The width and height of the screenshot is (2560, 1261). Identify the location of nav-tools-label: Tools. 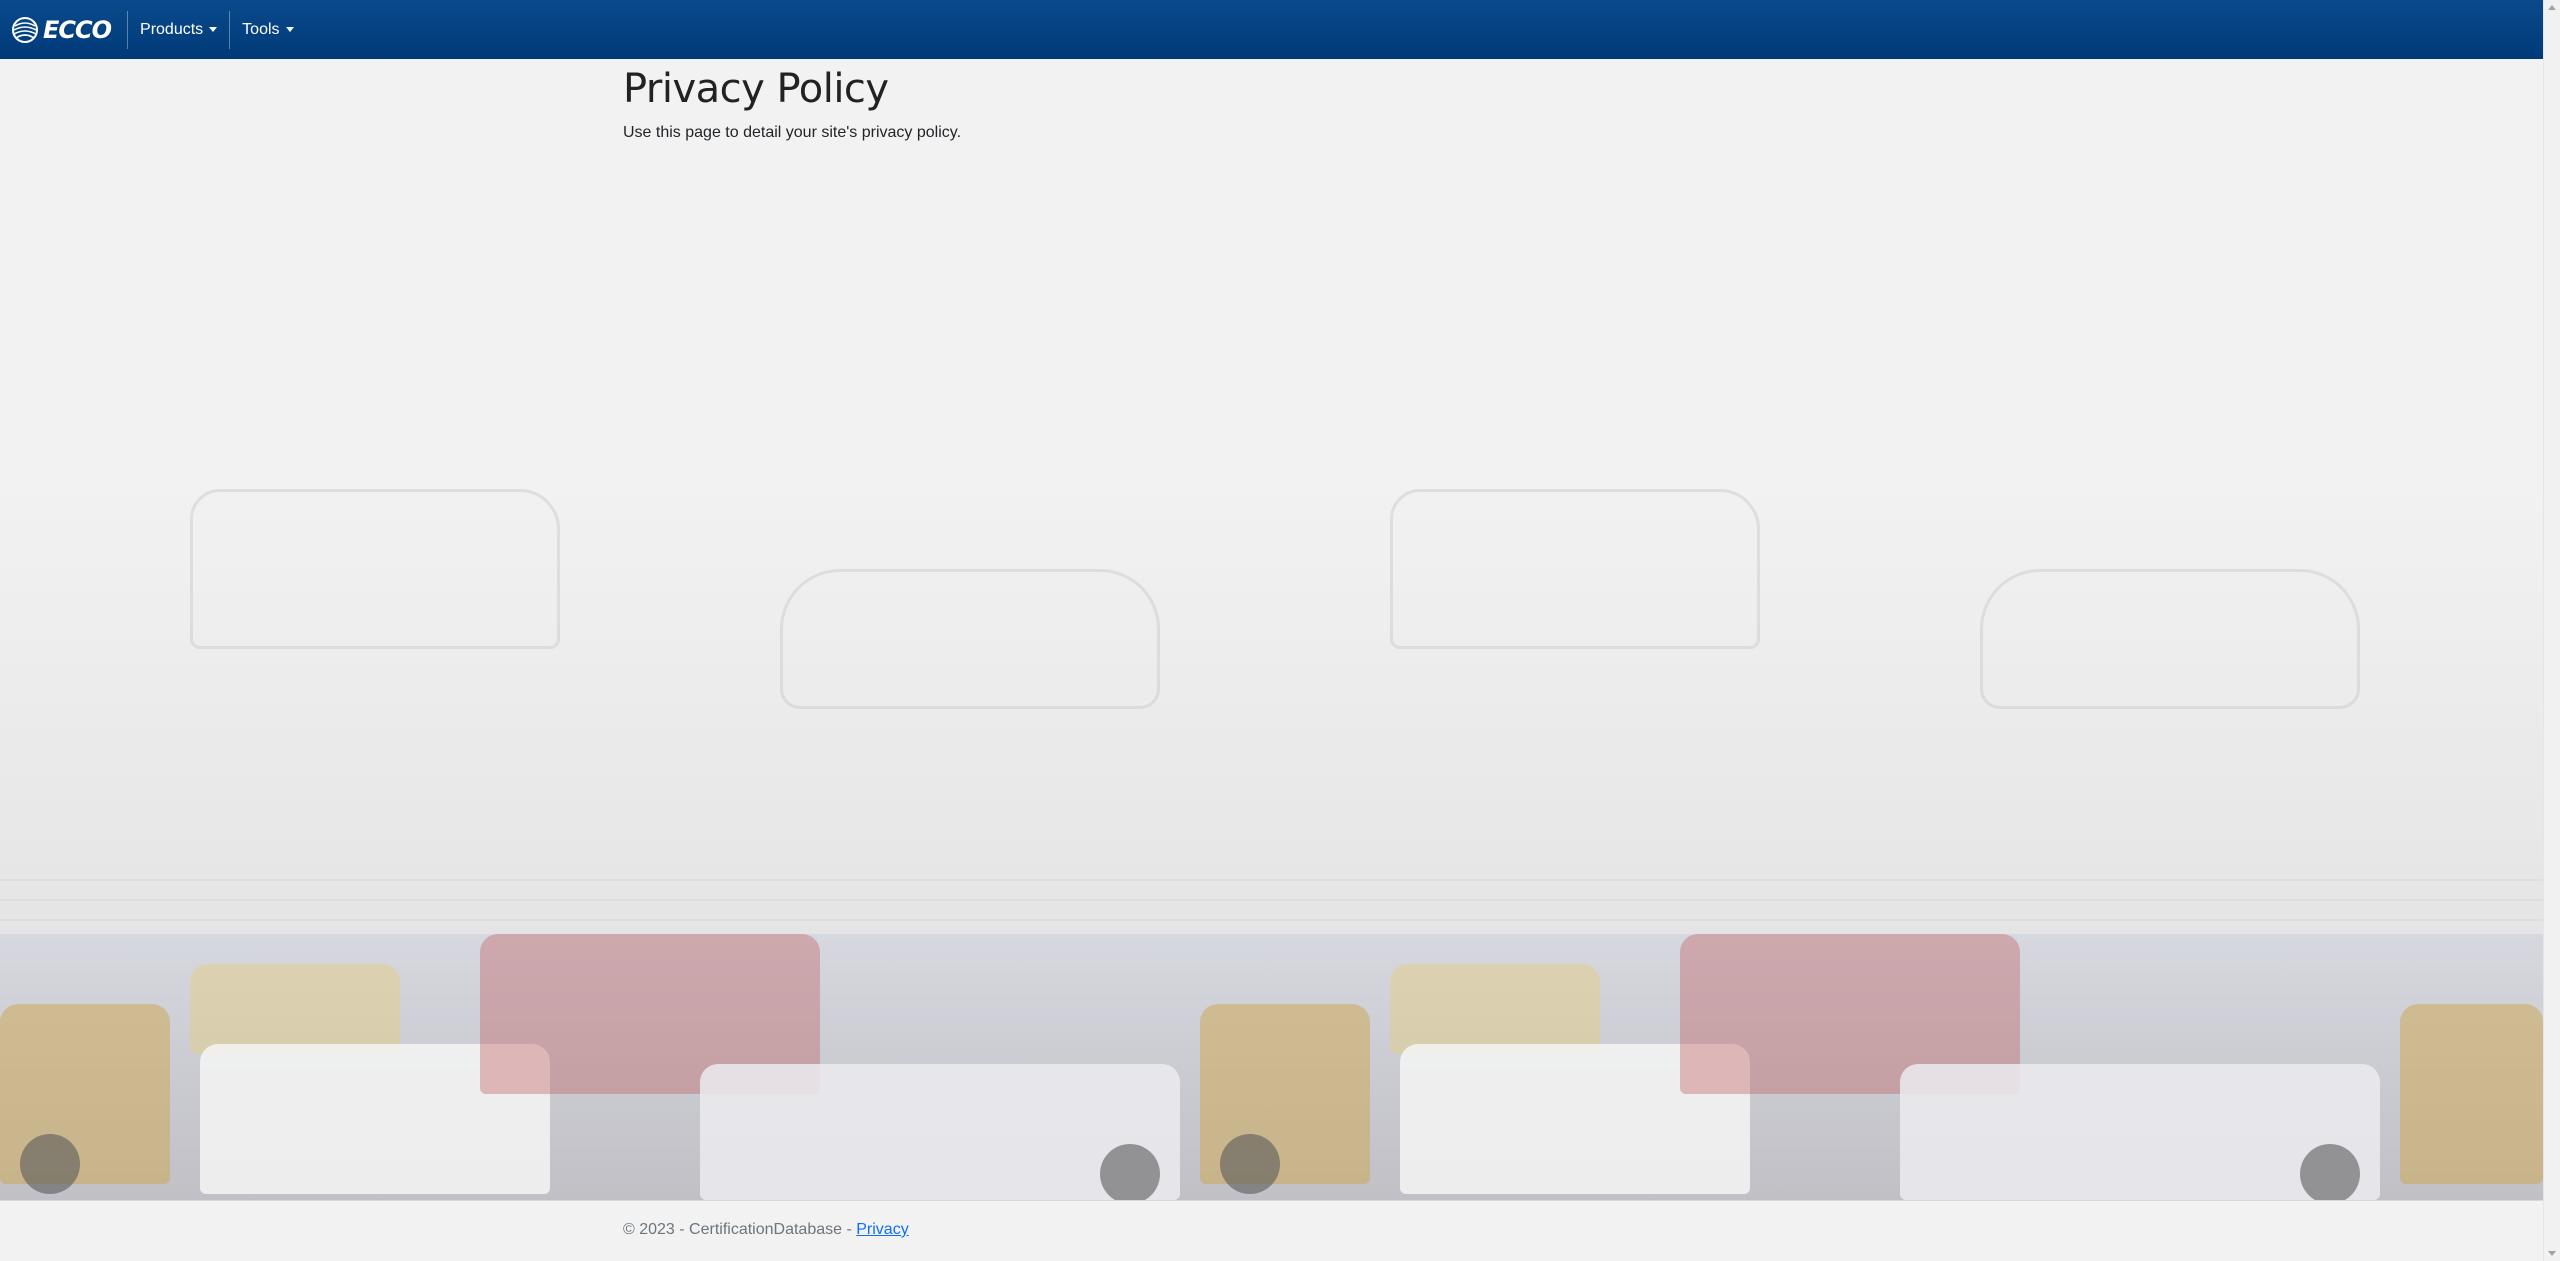
(261, 29).